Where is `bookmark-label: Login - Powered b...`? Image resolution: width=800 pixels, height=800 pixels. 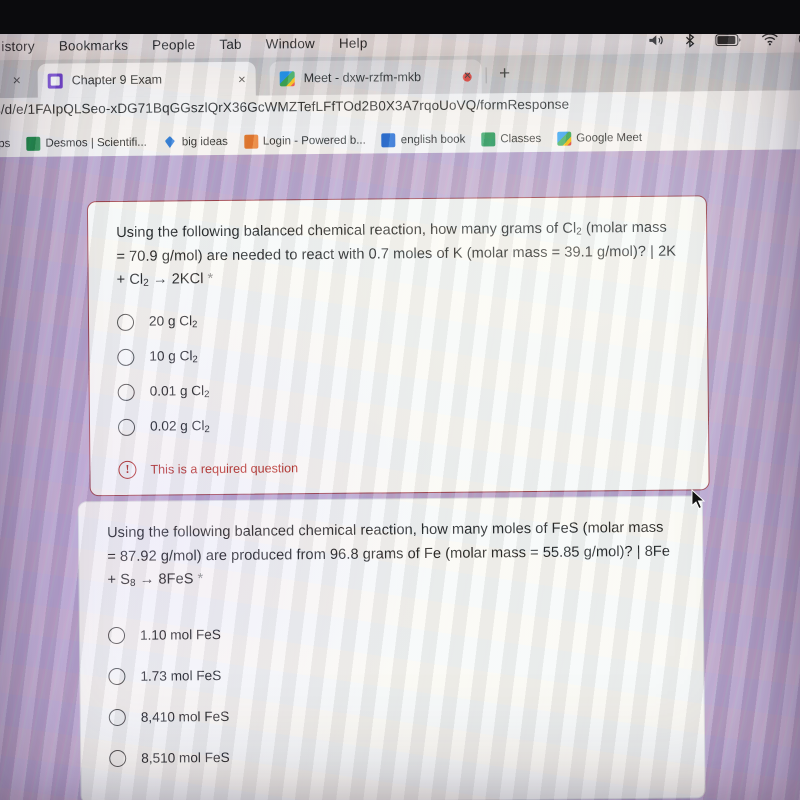
bookmark-label: Login - Powered b... is located at coordinates (314, 141).